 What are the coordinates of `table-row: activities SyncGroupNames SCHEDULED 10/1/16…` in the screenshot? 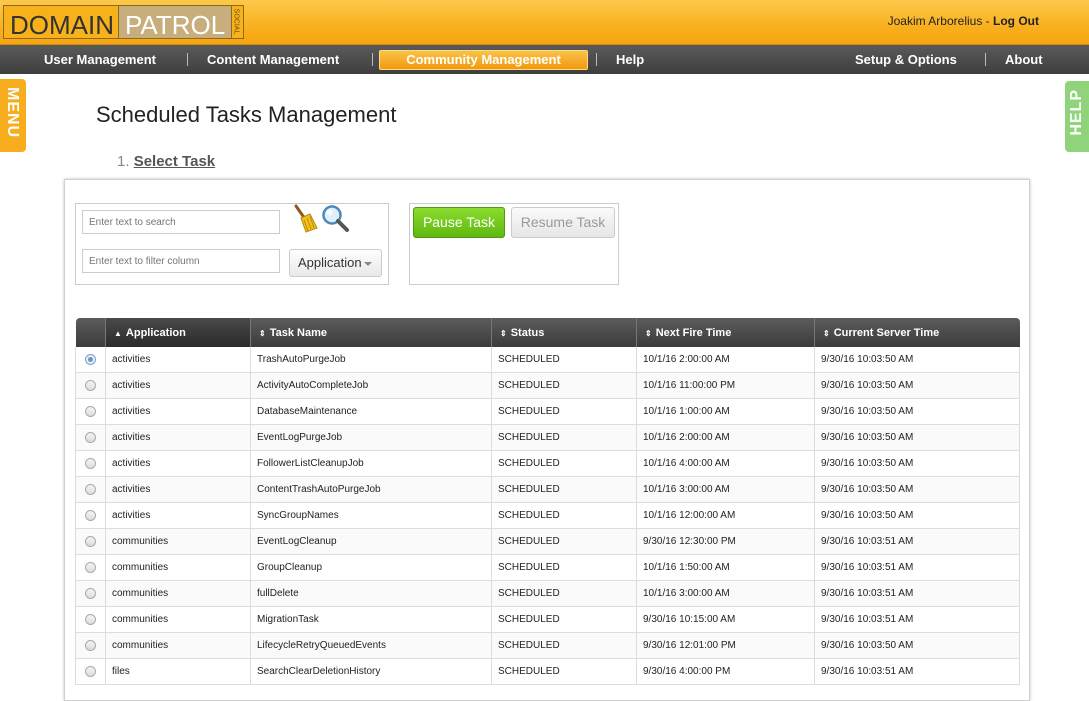 It's located at (547, 515).